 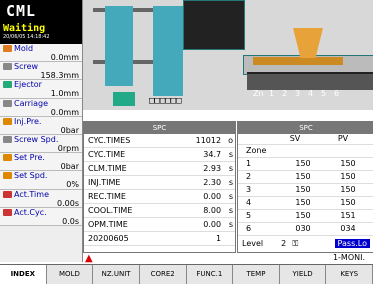 What do you see at coordinates (253, 243) in the screenshot?
I see `level-label: Level` at bounding box center [253, 243].